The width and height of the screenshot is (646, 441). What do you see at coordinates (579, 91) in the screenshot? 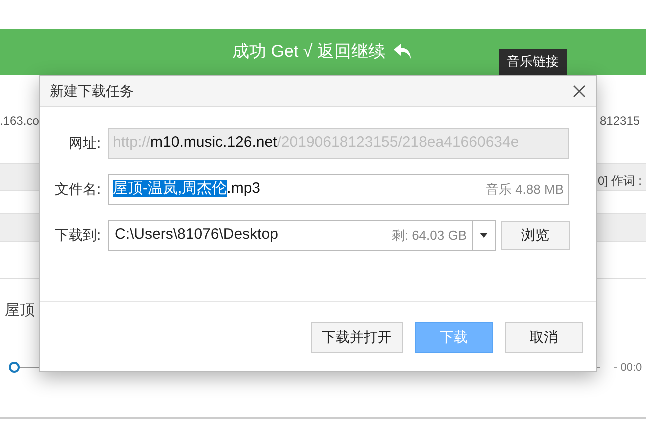
I see `close-icon` at bounding box center [579, 91].